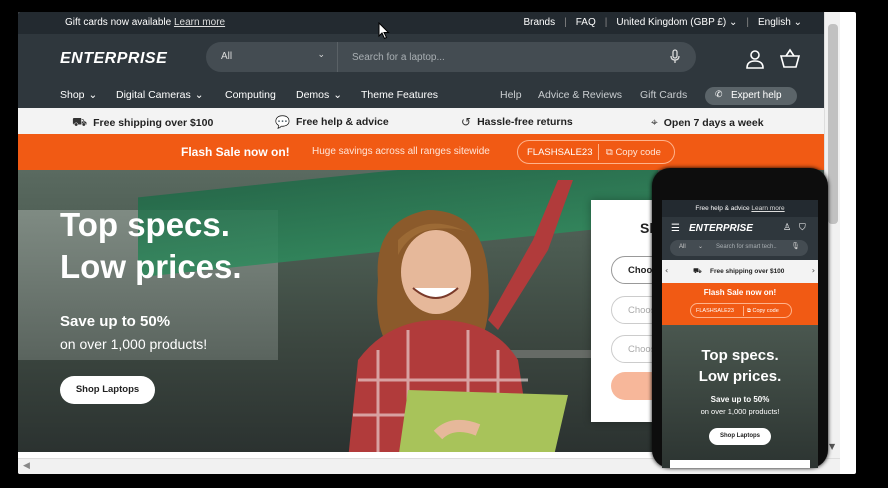 This screenshot has height=488, width=888. I want to click on hero-title: Top specs. Low prices., so click(151, 246).